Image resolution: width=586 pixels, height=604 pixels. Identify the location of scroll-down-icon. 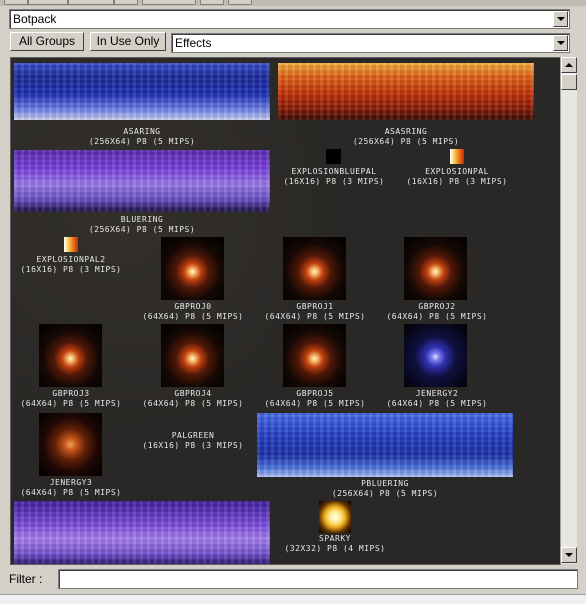
(569, 555).